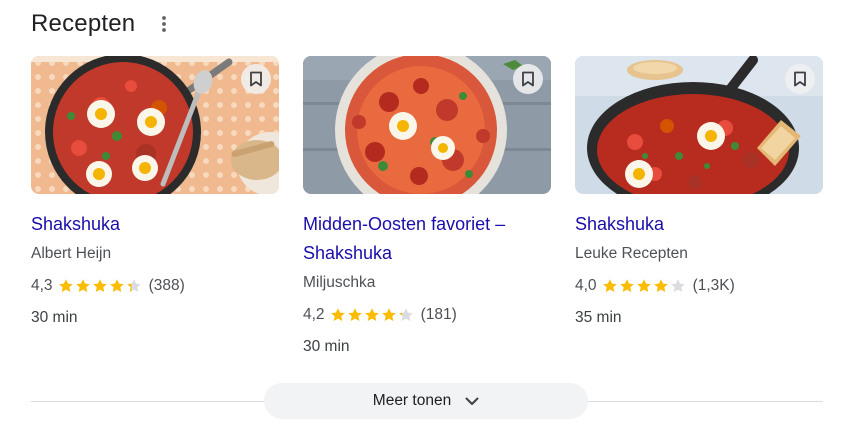  Describe the element at coordinates (71, 253) in the screenshot. I see `recipe-source: Albert Heijn` at that location.